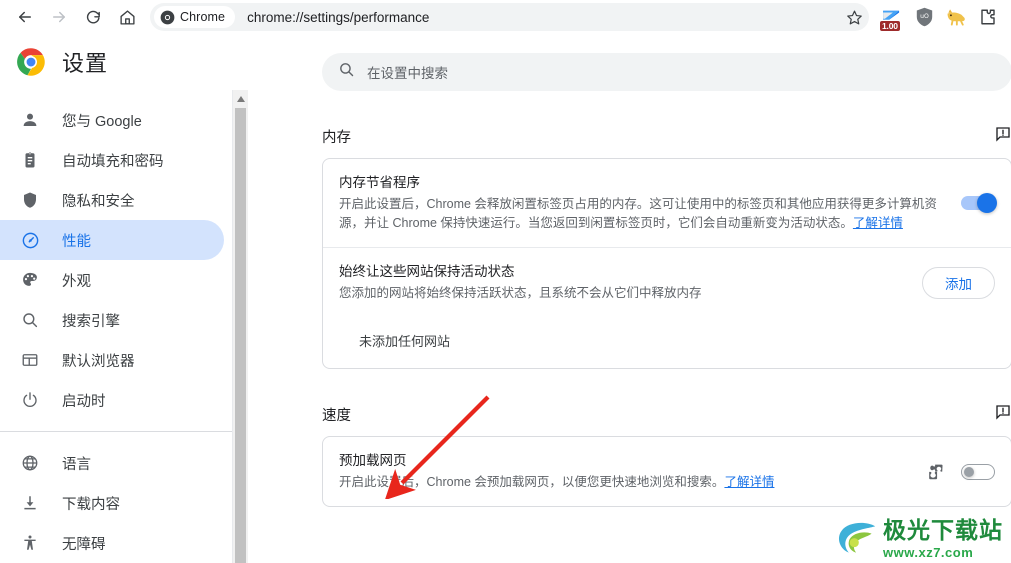 The height and width of the screenshot is (563, 1011). What do you see at coordinates (112, 400) in the screenshot?
I see `sidebar-item-on-startup: 启动时` at bounding box center [112, 400].